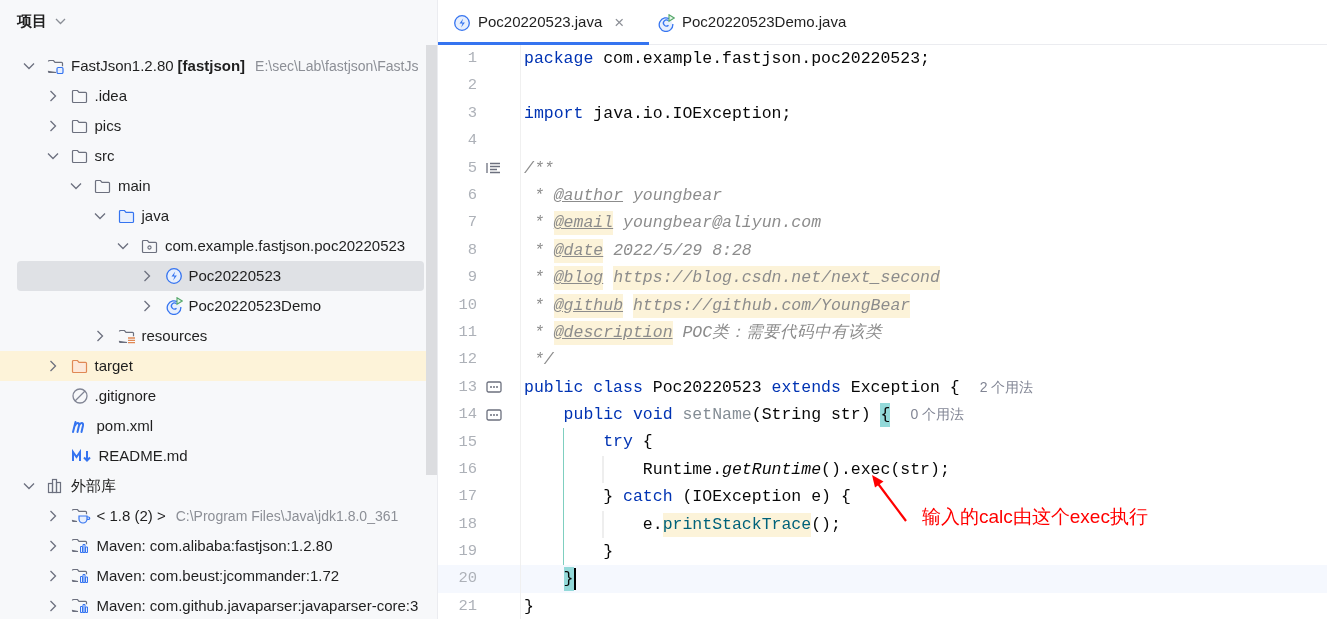  What do you see at coordinates (337, 66) in the screenshot?
I see `item-path: E:\sec\Lab\fastjson\FastJs` at bounding box center [337, 66].